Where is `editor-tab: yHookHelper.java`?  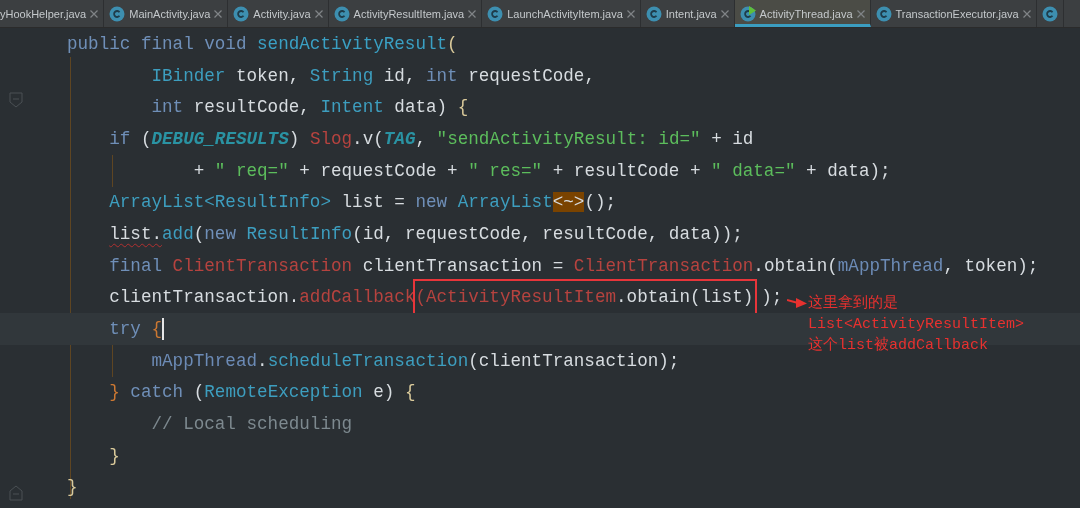 editor-tab: yHookHelper.java is located at coordinates (52, 13).